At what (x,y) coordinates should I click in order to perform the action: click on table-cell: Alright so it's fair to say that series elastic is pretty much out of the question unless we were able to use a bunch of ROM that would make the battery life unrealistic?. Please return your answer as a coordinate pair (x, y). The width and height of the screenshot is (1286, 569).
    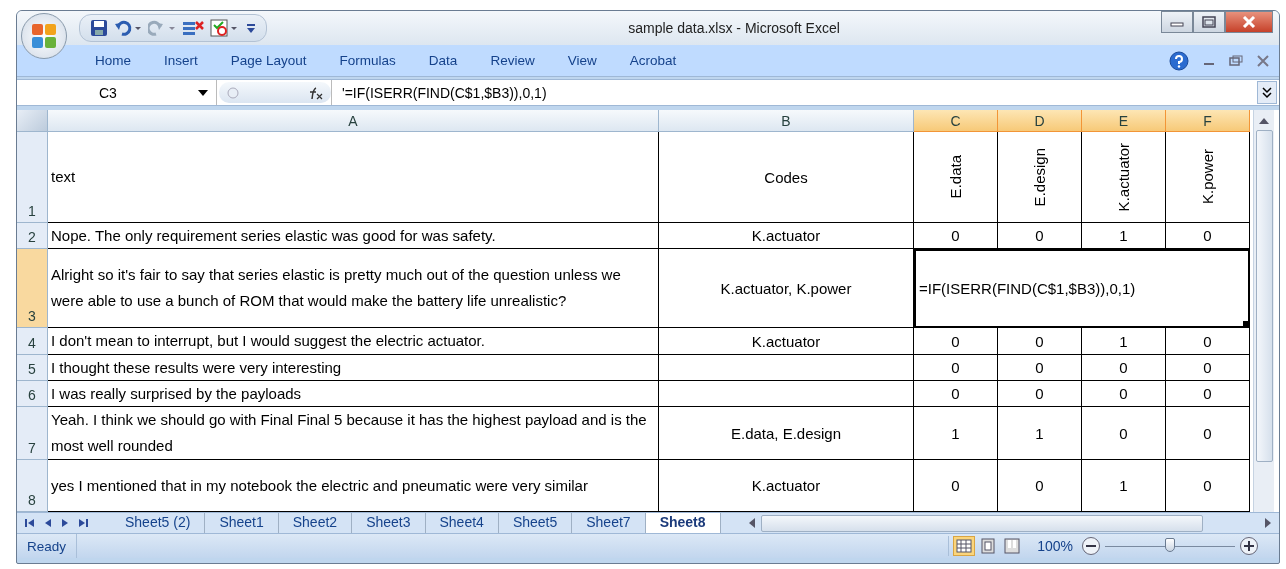
    Looking at the image, I should click on (353, 288).